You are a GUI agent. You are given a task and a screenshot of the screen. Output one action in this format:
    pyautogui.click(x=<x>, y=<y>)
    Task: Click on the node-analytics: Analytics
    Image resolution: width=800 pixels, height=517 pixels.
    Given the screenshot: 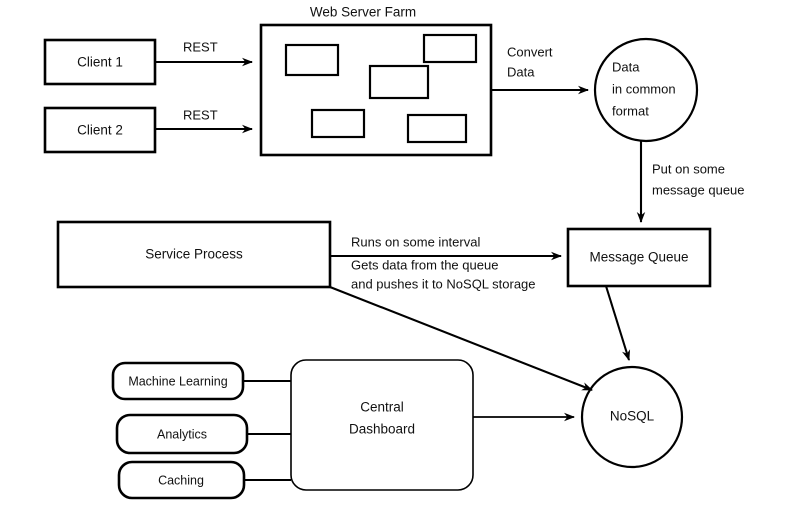 What is the action you would take?
    pyautogui.click(x=182, y=434)
    